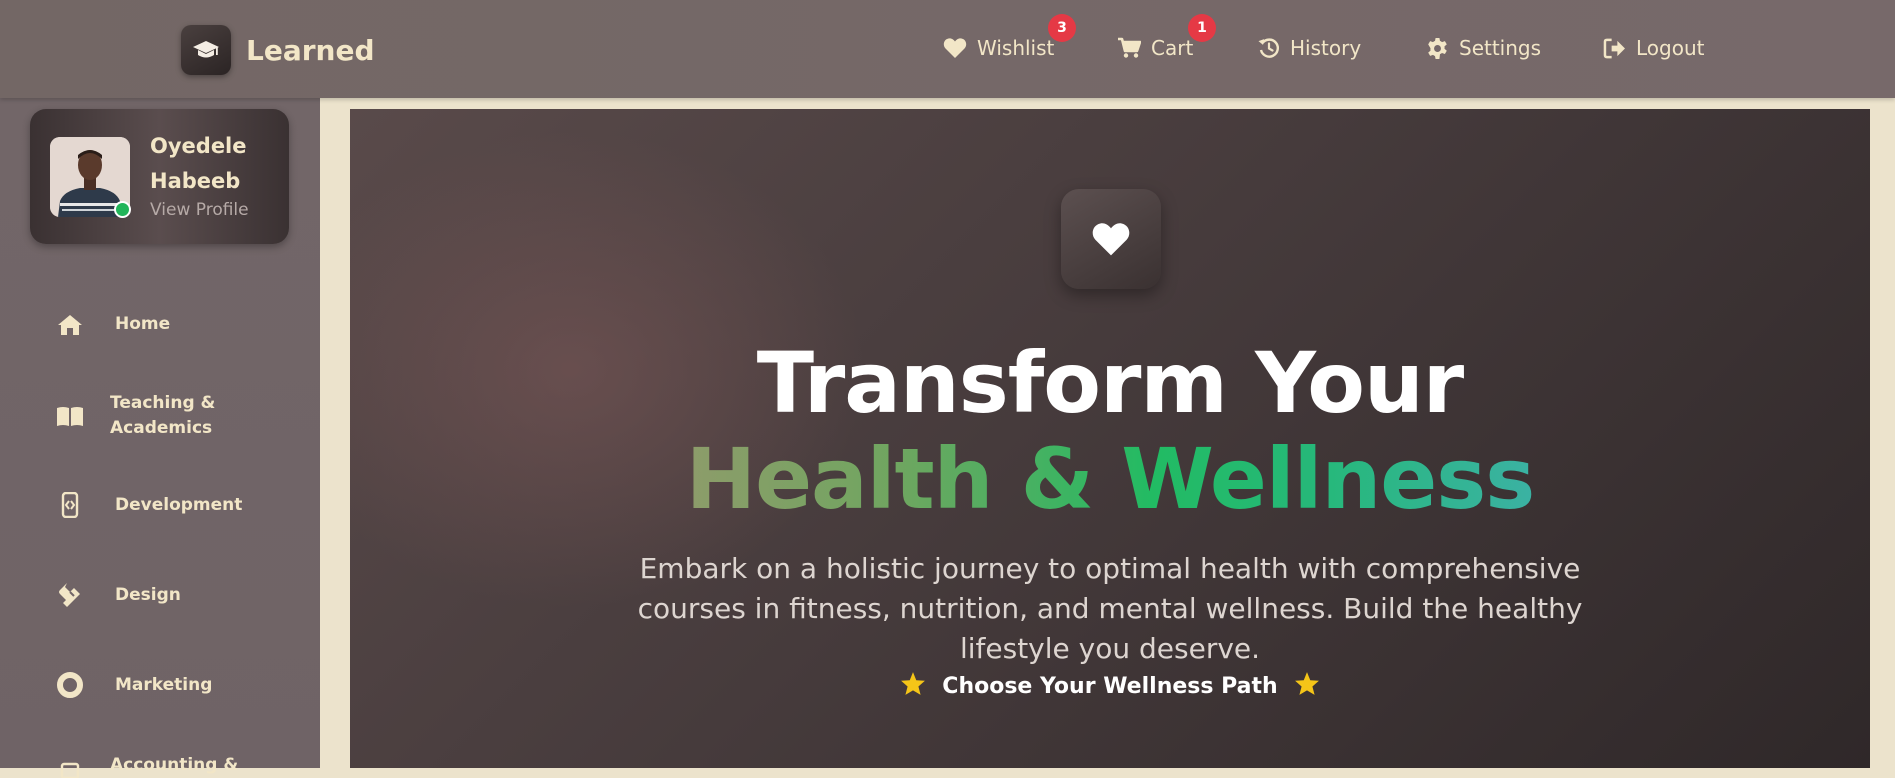 The image size is (1895, 778). I want to click on home-icon, so click(70, 325).